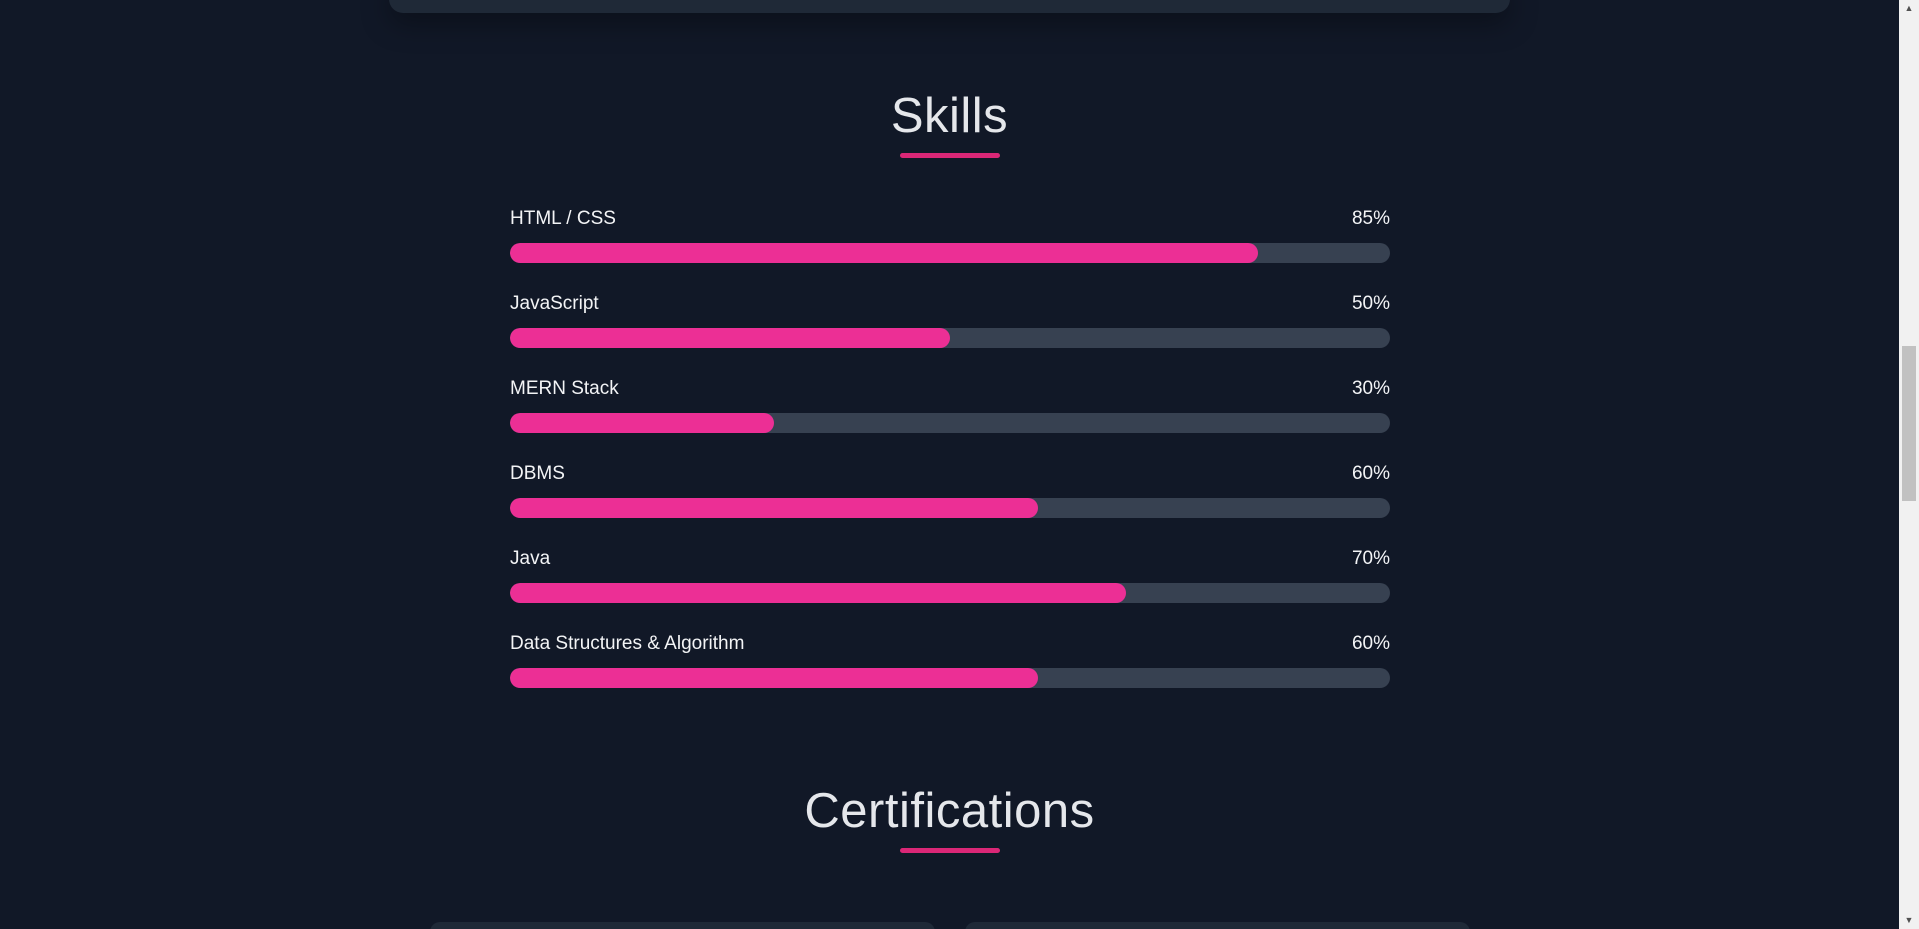 This screenshot has width=1919, height=929. Describe the element at coordinates (537, 473) in the screenshot. I see `skill-name: DBMS` at that location.